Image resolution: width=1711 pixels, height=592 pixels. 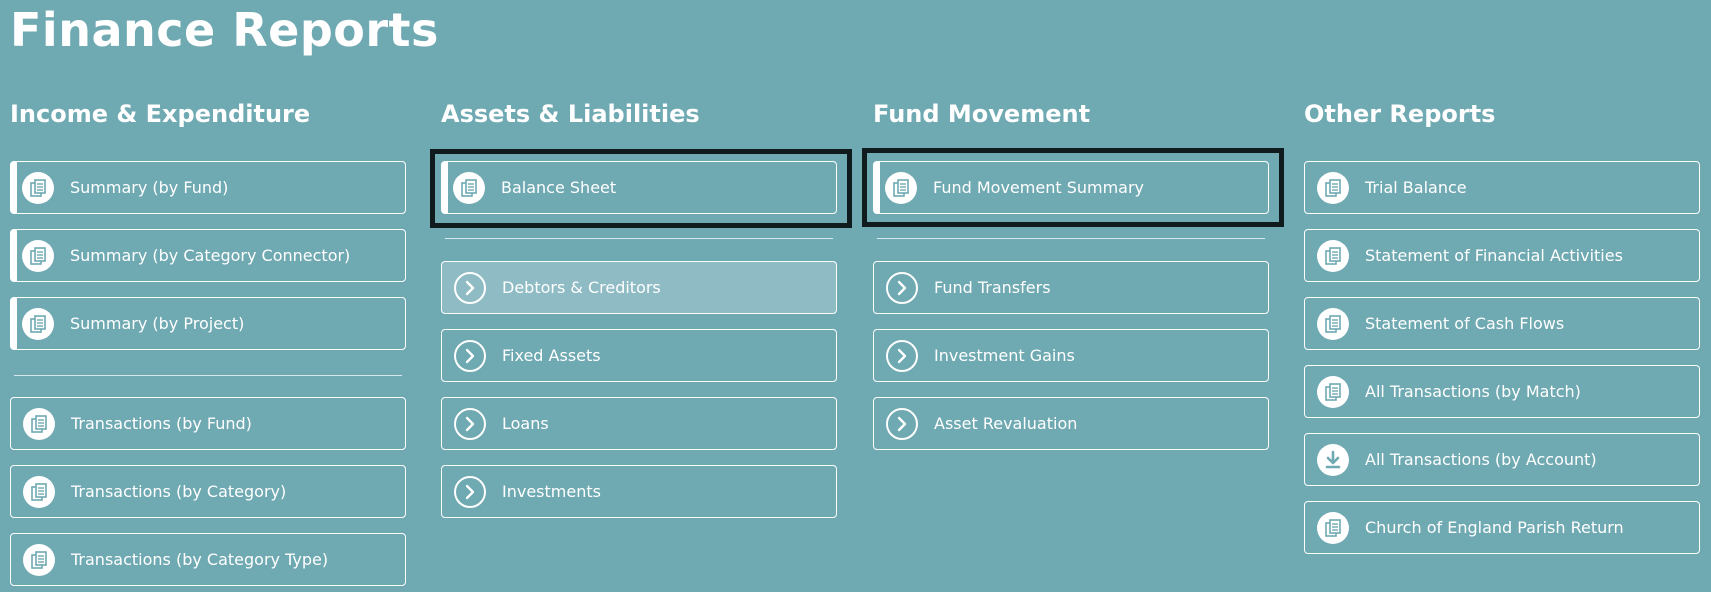 What do you see at coordinates (160, 114) in the screenshot?
I see `column-title-income-expenditure: Income & Expenditure` at bounding box center [160, 114].